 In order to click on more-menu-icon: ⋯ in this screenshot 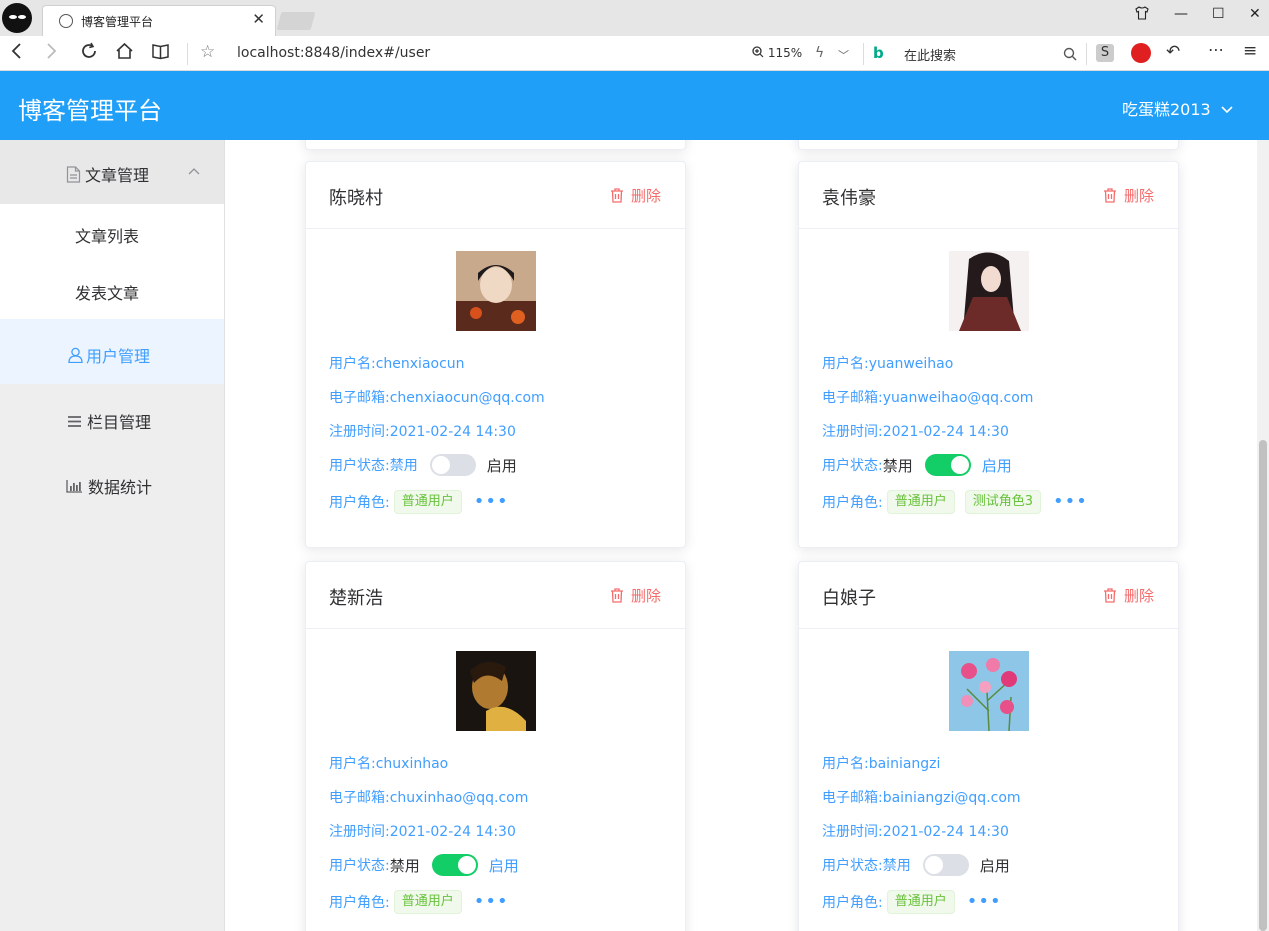, I will do `click(1216, 49)`.